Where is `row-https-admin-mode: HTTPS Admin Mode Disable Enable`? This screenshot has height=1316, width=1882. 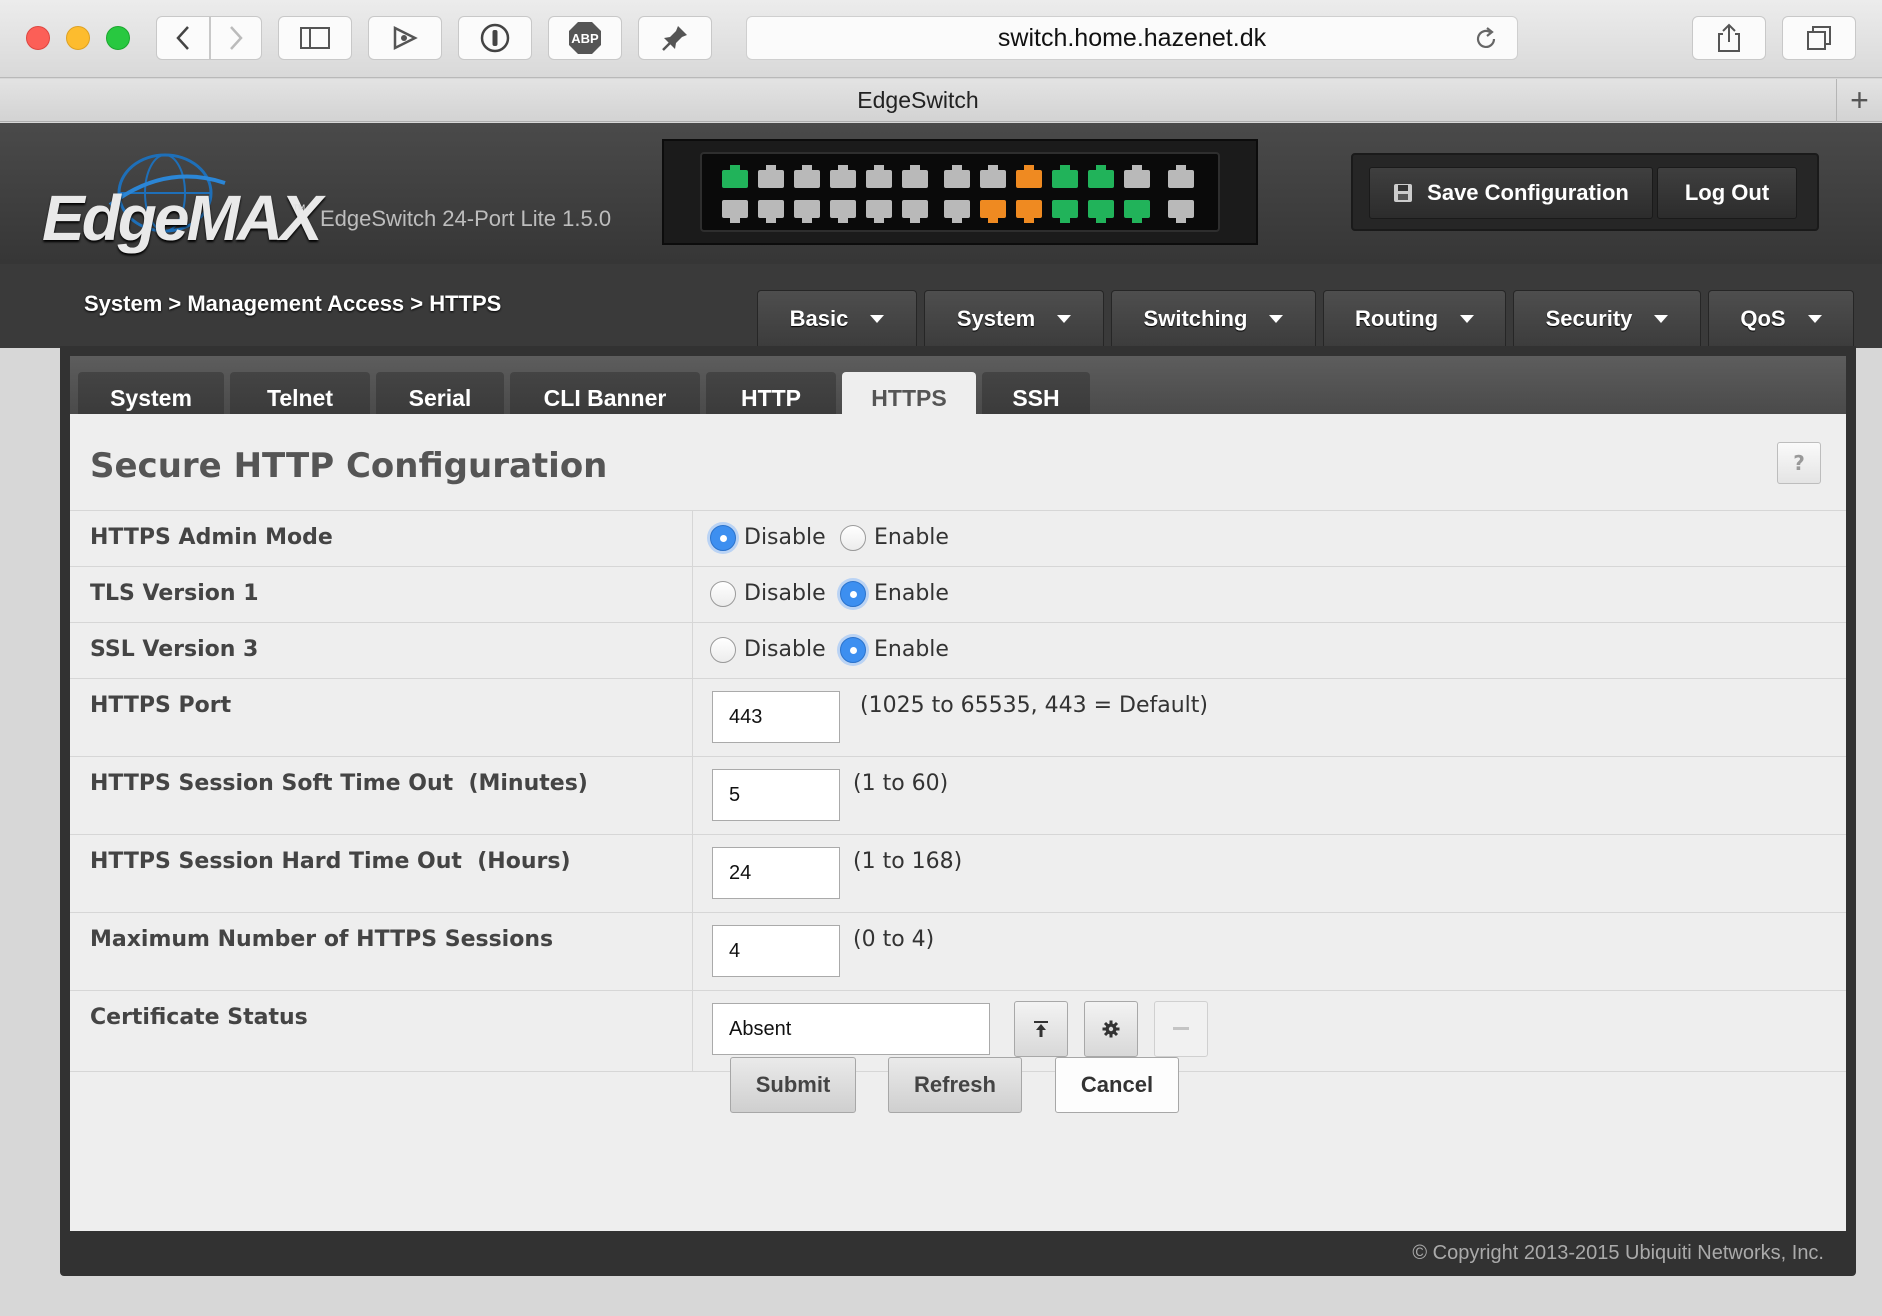
row-https-admin-mode: HTTPS Admin Mode Disable Enable is located at coordinates (958, 538).